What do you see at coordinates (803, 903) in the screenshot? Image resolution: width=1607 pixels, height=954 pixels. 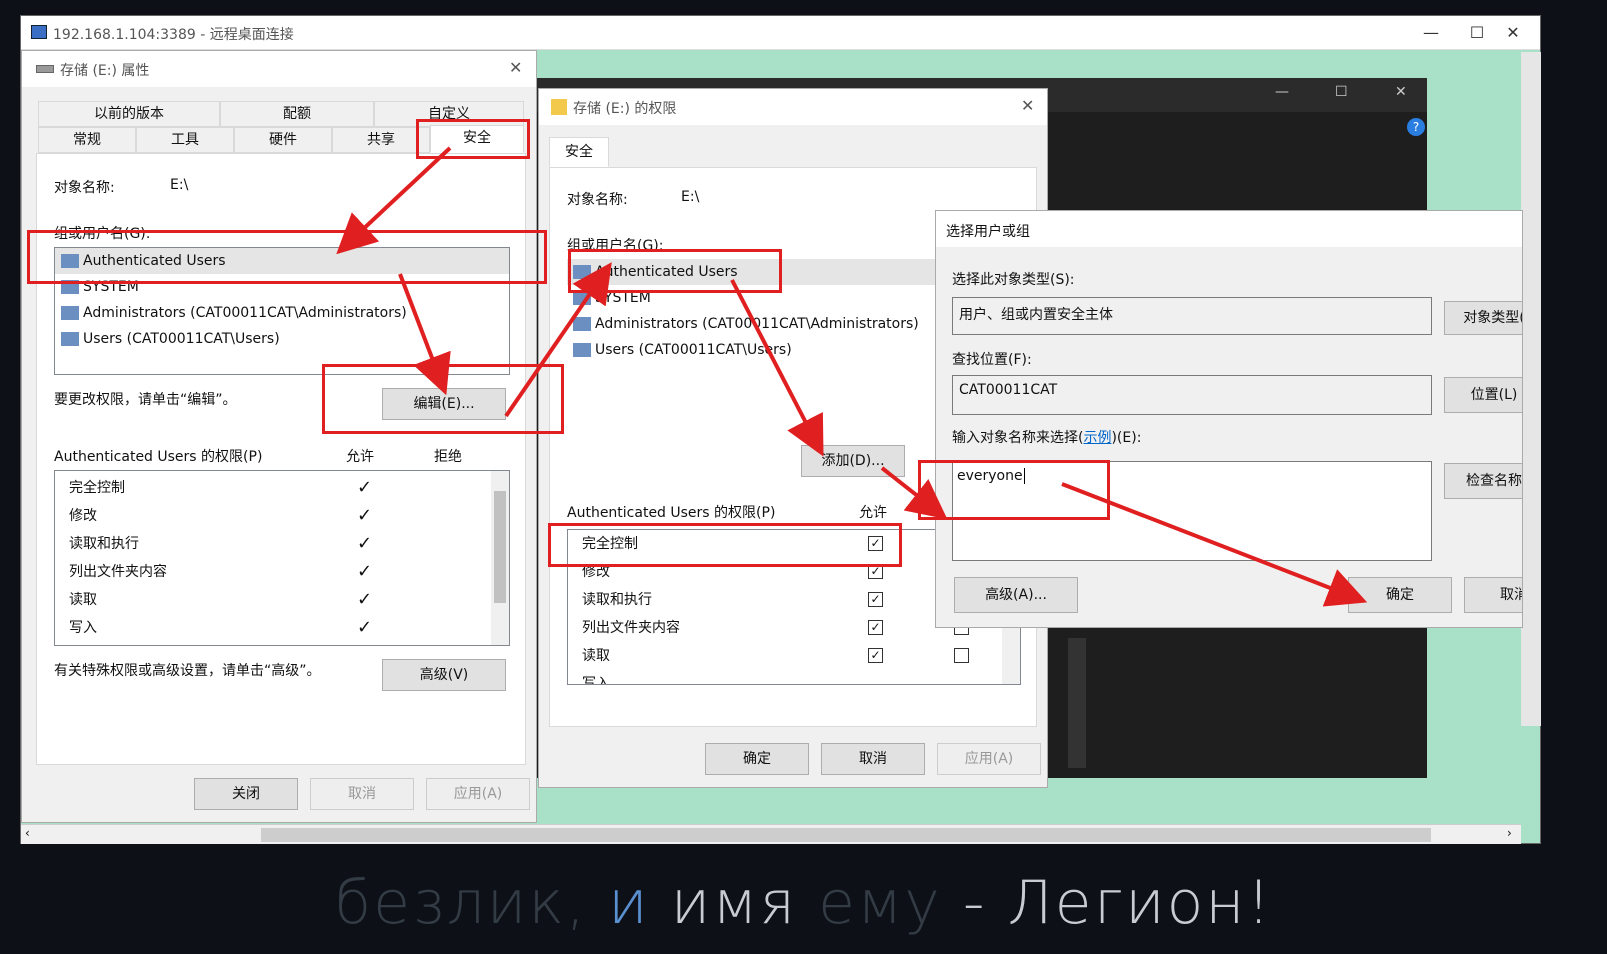 I see `caption-text: безлик, и имя ему - Легион!` at bounding box center [803, 903].